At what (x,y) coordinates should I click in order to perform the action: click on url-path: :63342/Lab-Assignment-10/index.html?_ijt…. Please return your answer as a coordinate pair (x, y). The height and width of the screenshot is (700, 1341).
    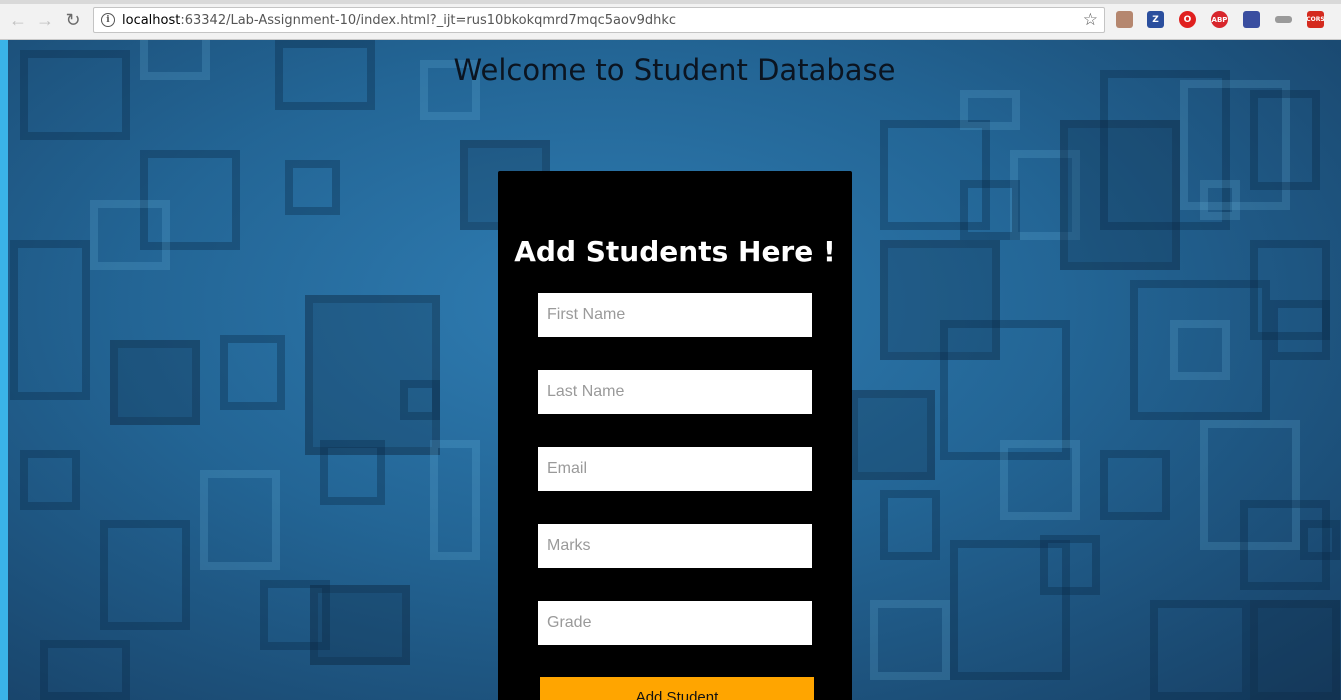
    Looking at the image, I should click on (428, 20).